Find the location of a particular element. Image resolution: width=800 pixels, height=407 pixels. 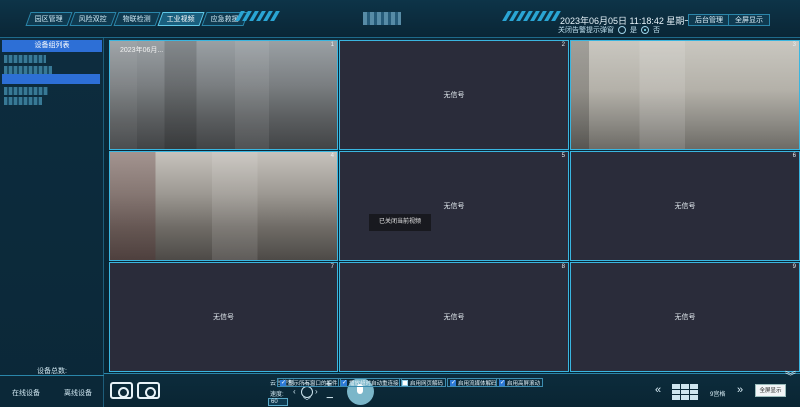

offline-devices-link: 离线设备 is located at coordinates (78, 393).